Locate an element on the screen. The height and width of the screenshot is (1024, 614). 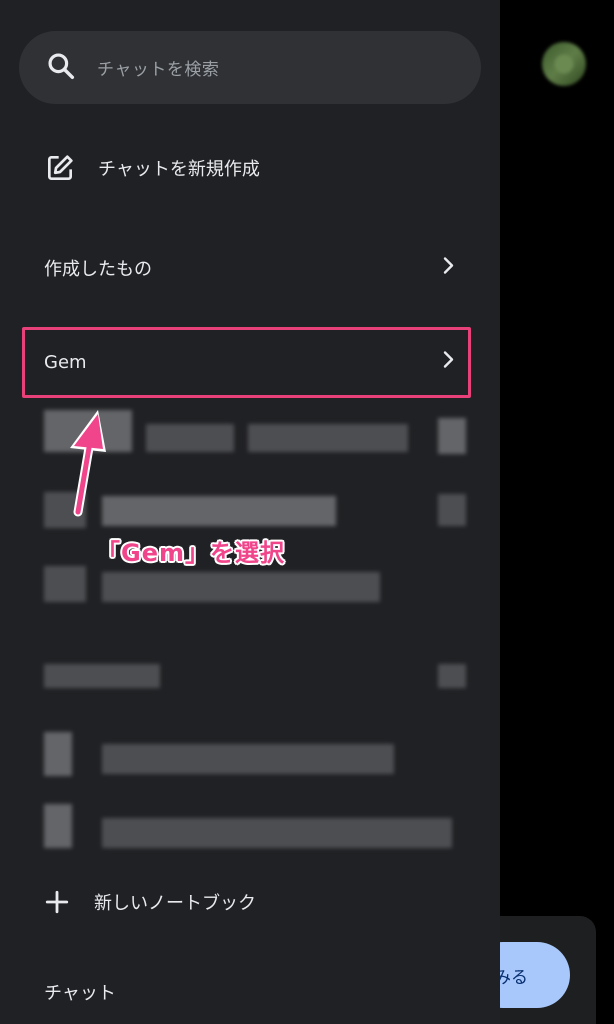
created-items-label: 作成したもの is located at coordinates (98, 269).